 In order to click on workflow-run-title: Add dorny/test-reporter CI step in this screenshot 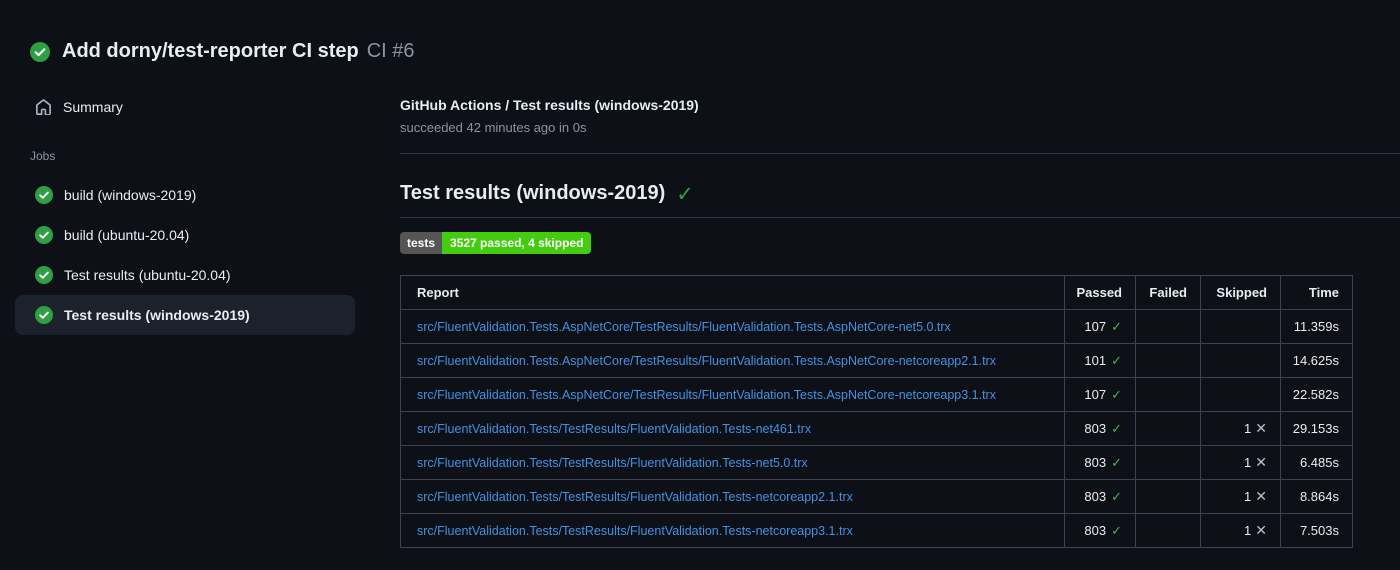, I will do `click(210, 51)`.